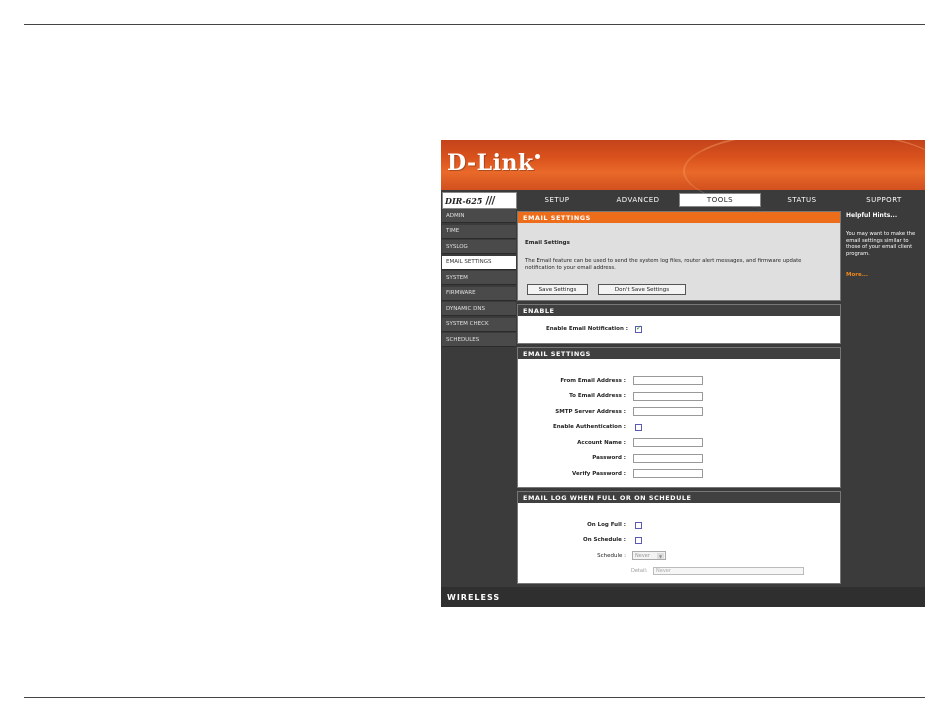 The image size is (950, 725). I want to click on password-label: Password :, so click(609, 458).